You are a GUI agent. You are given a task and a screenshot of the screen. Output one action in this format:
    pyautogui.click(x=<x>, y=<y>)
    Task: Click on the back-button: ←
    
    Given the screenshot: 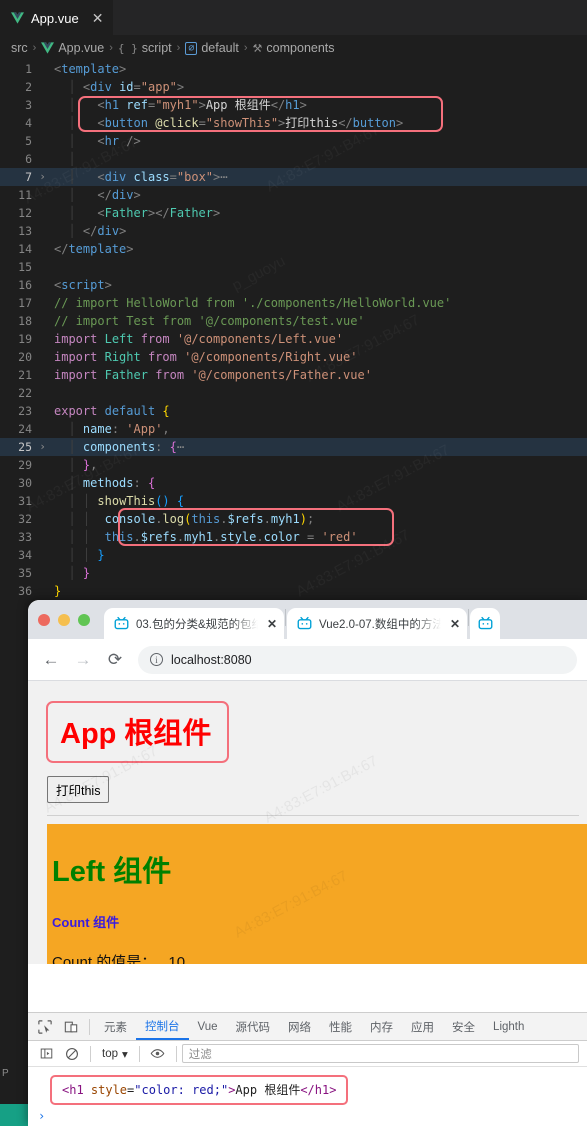 What is the action you would take?
    pyautogui.click(x=51, y=660)
    